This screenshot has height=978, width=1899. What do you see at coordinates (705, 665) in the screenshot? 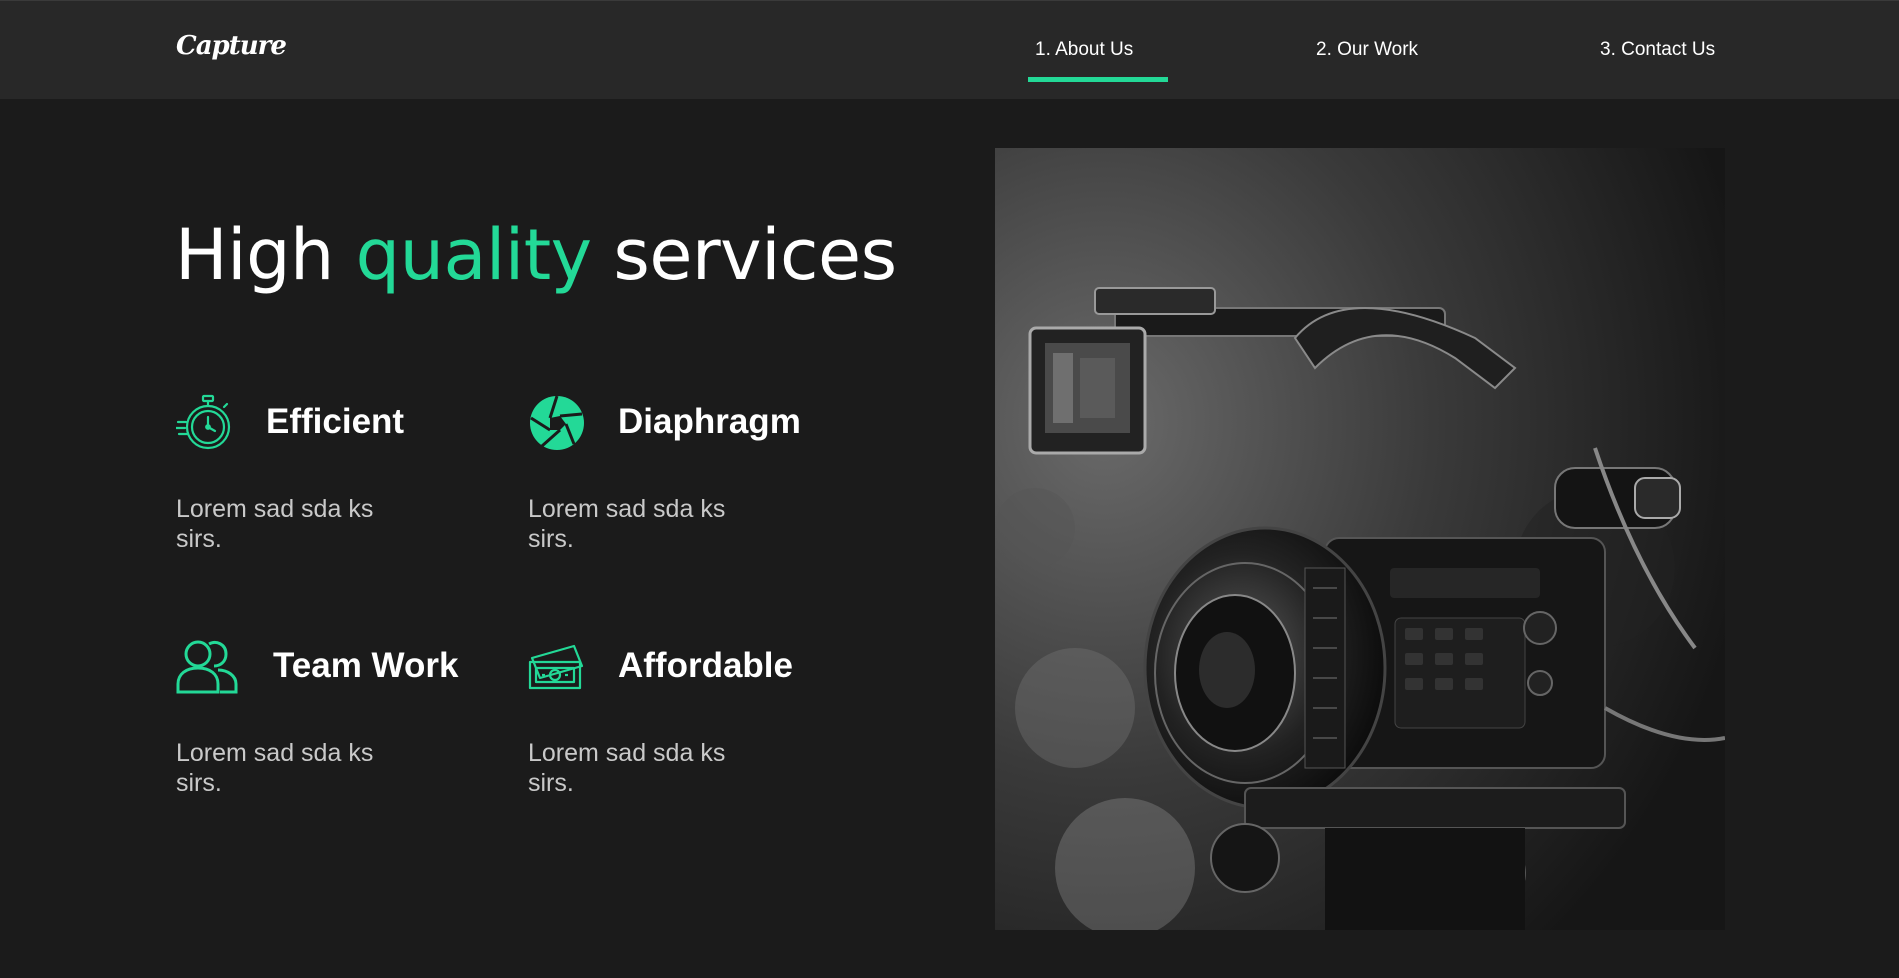
I see `feature-title: Affordable` at bounding box center [705, 665].